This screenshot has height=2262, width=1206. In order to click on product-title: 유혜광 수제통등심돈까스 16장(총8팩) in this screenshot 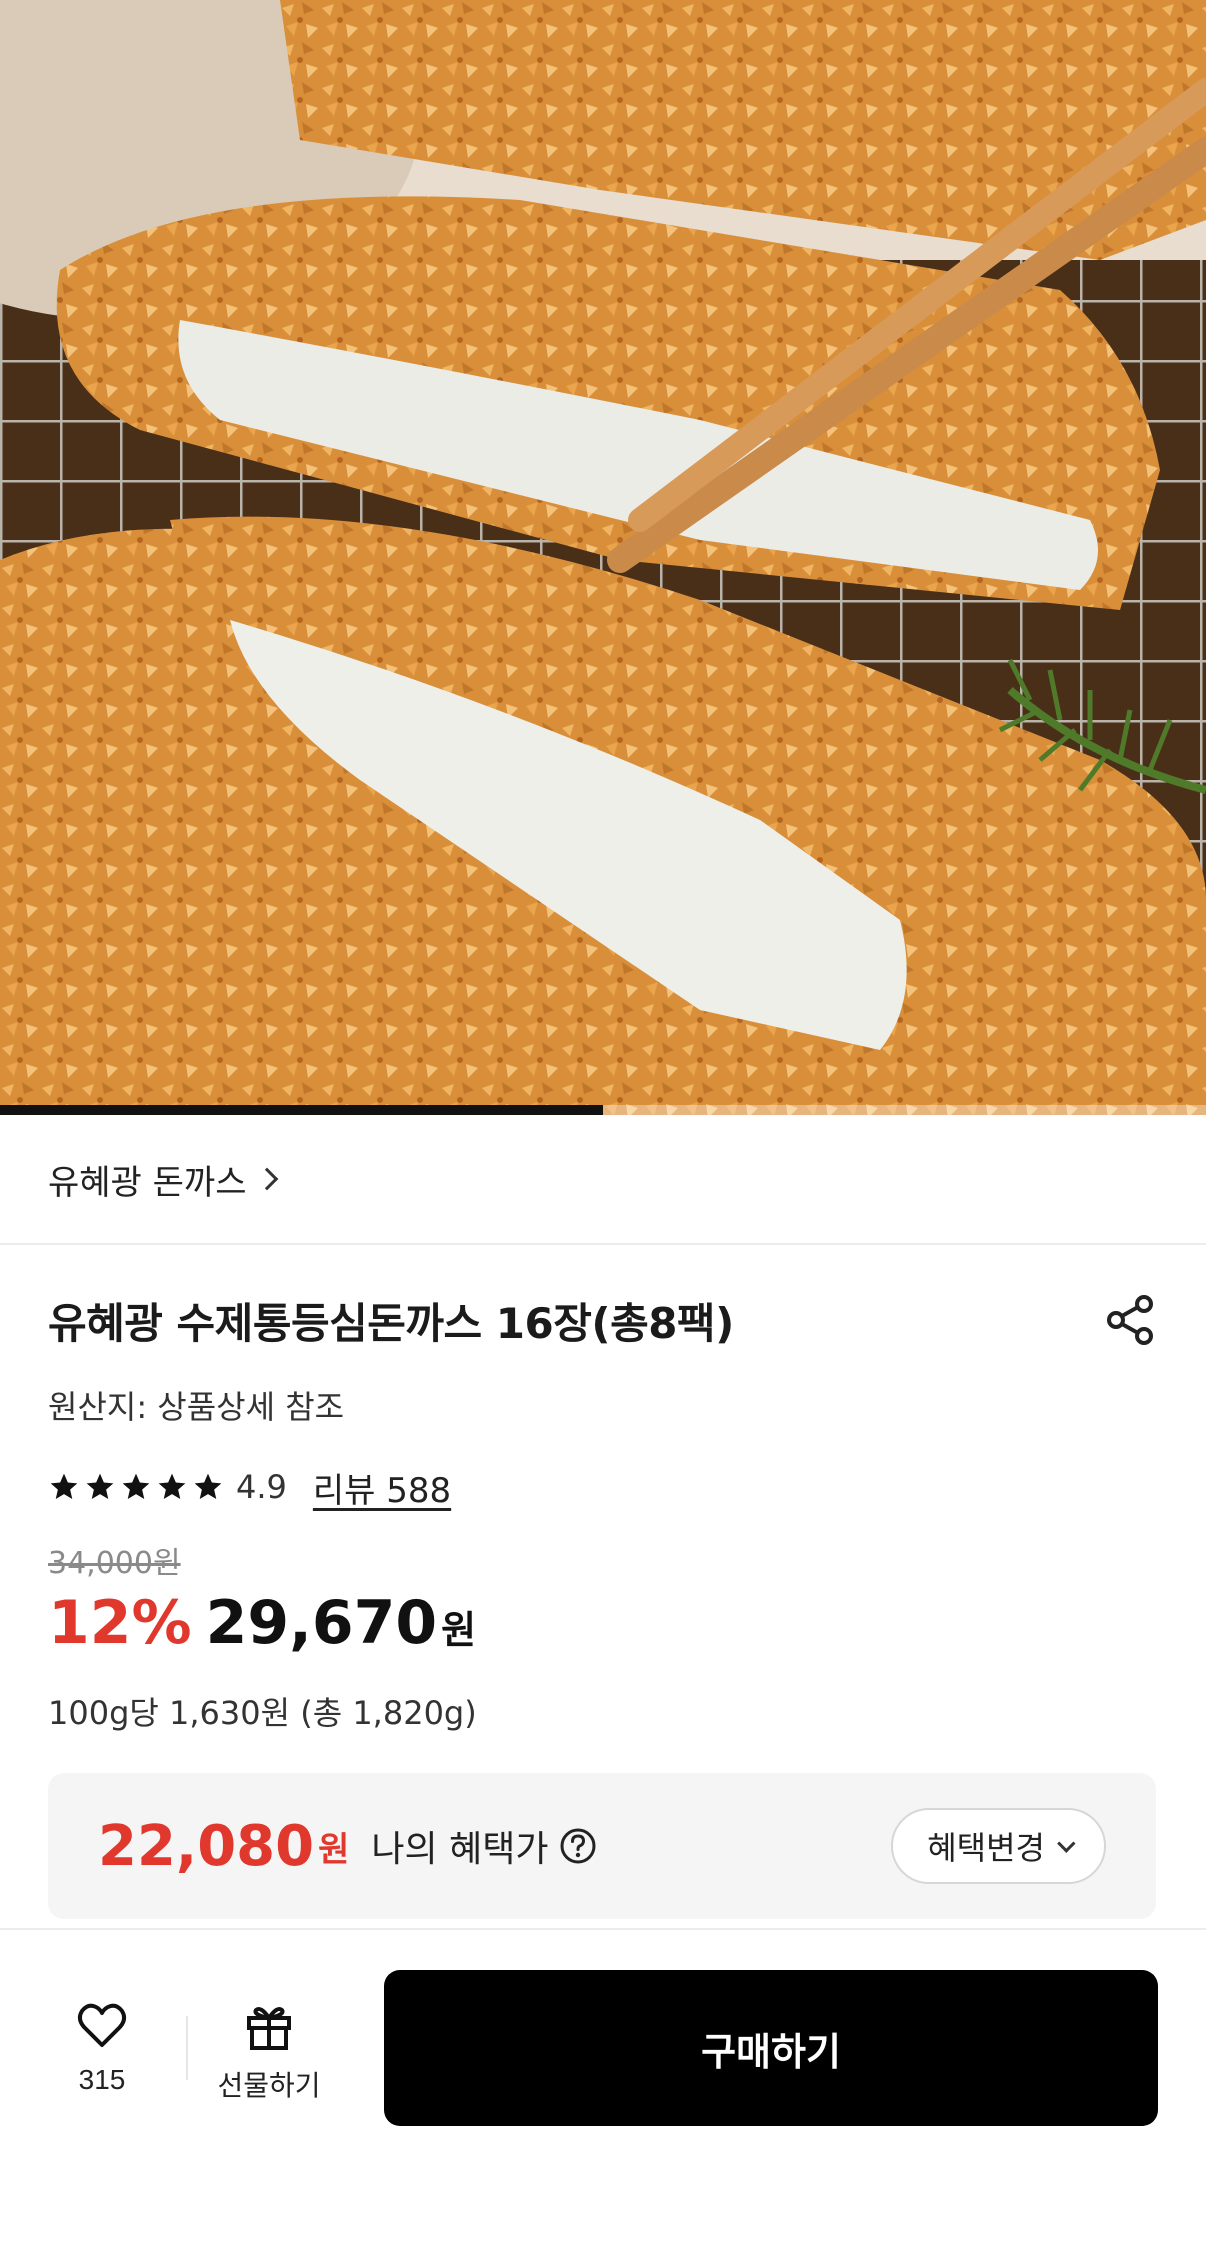, I will do `click(391, 1323)`.